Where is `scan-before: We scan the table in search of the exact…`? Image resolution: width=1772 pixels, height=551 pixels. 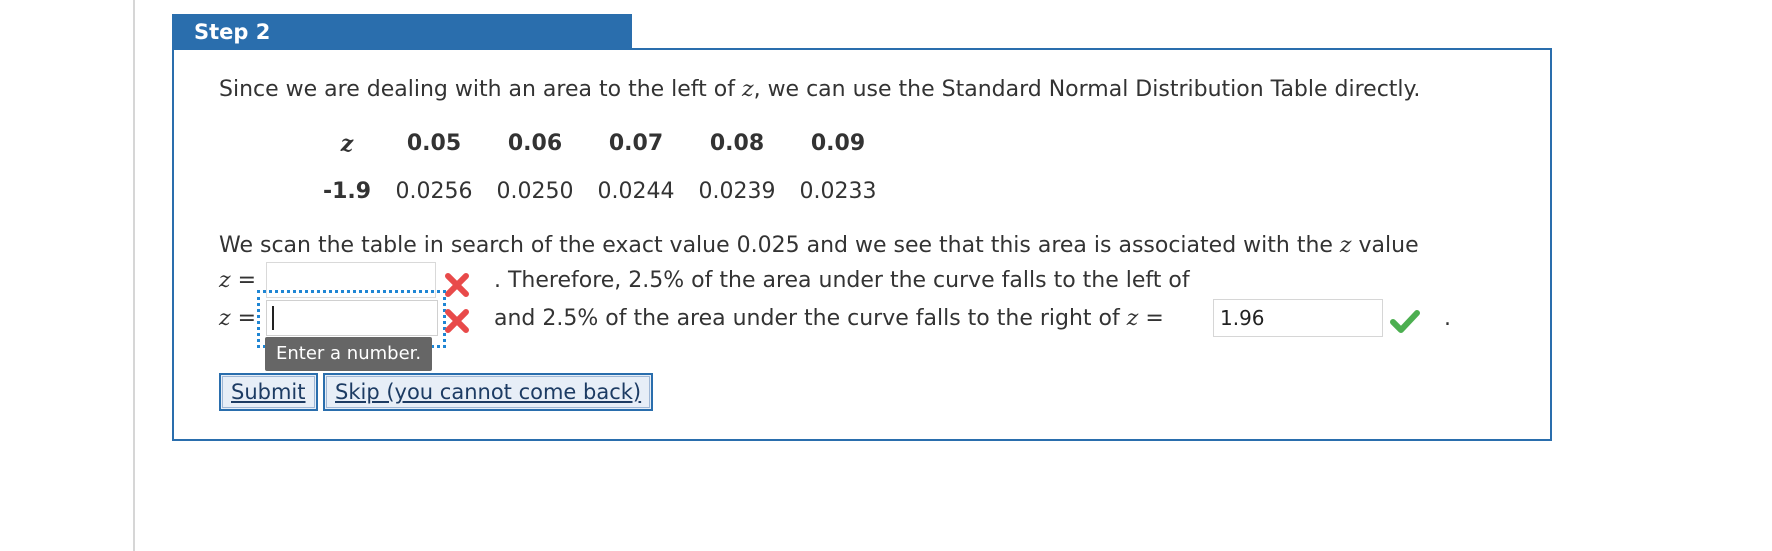 scan-before: We scan the table in search of the exact… is located at coordinates (779, 245).